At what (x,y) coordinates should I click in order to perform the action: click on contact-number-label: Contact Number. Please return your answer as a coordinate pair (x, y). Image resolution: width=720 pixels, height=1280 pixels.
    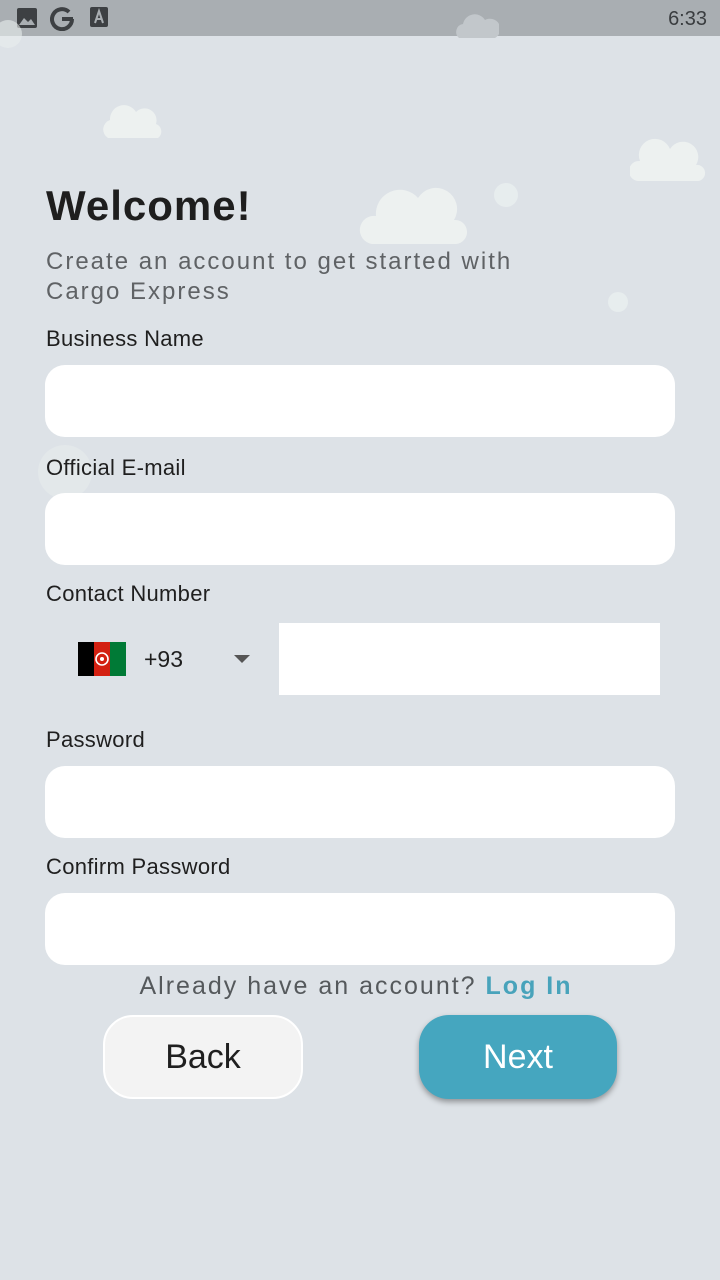
    Looking at the image, I should click on (128, 593).